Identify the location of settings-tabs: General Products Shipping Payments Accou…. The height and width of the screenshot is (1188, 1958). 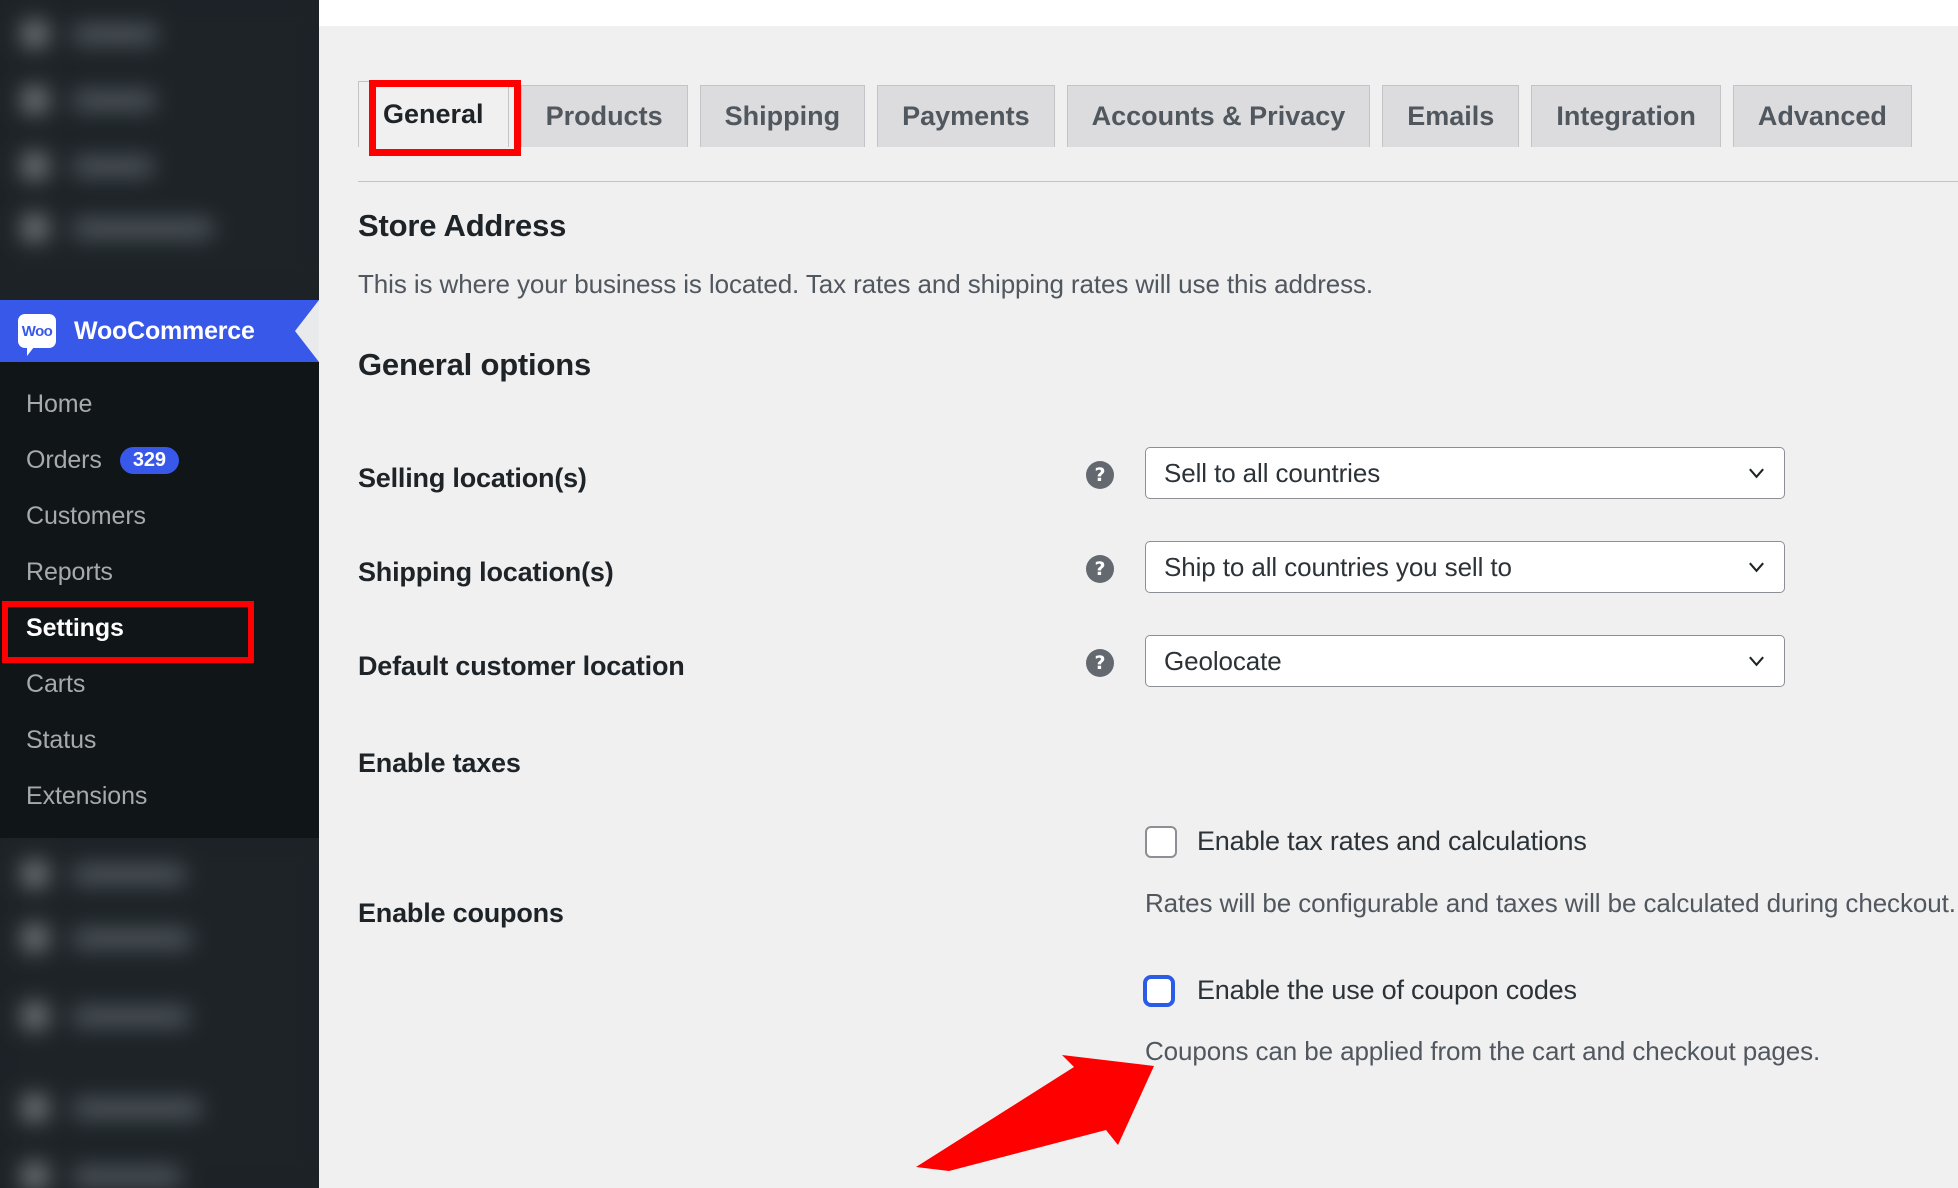
(1141, 114).